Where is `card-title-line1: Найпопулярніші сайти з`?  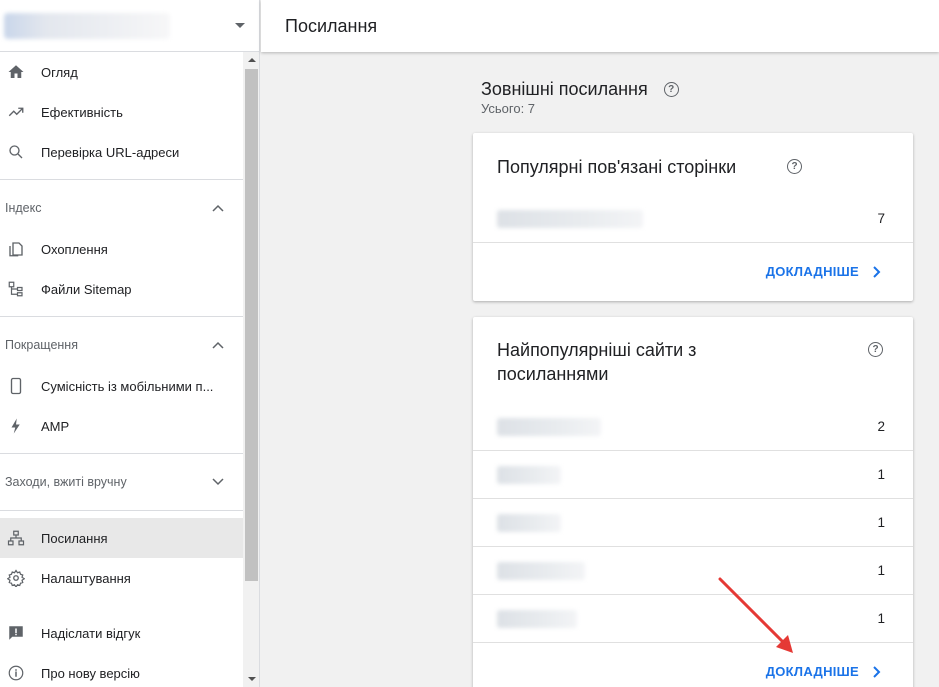
card-title-line1: Найпопулярніші сайти з is located at coordinates (597, 350).